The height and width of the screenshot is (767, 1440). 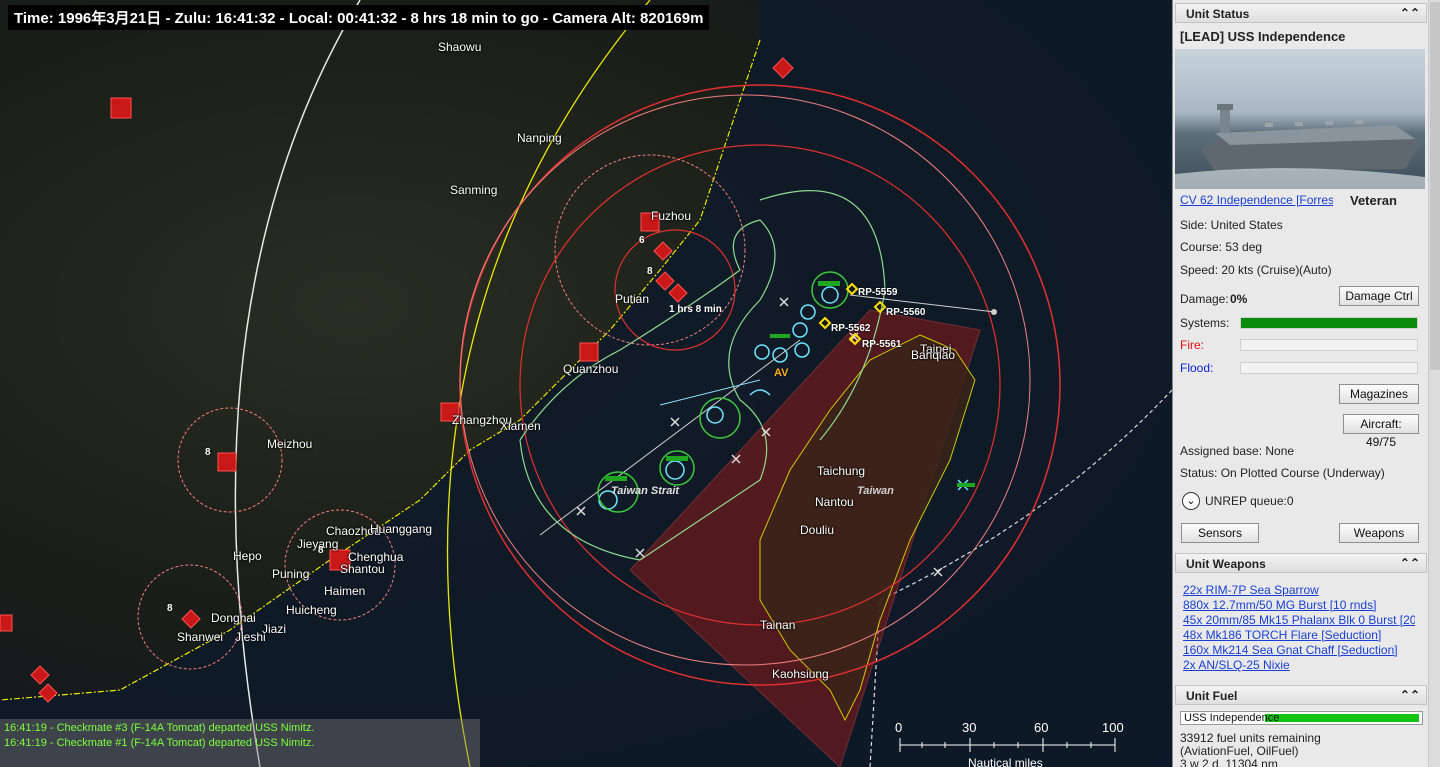 What do you see at coordinates (520, 426) in the screenshot?
I see `city-label: Xiamen` at bounding box center [520, 426].